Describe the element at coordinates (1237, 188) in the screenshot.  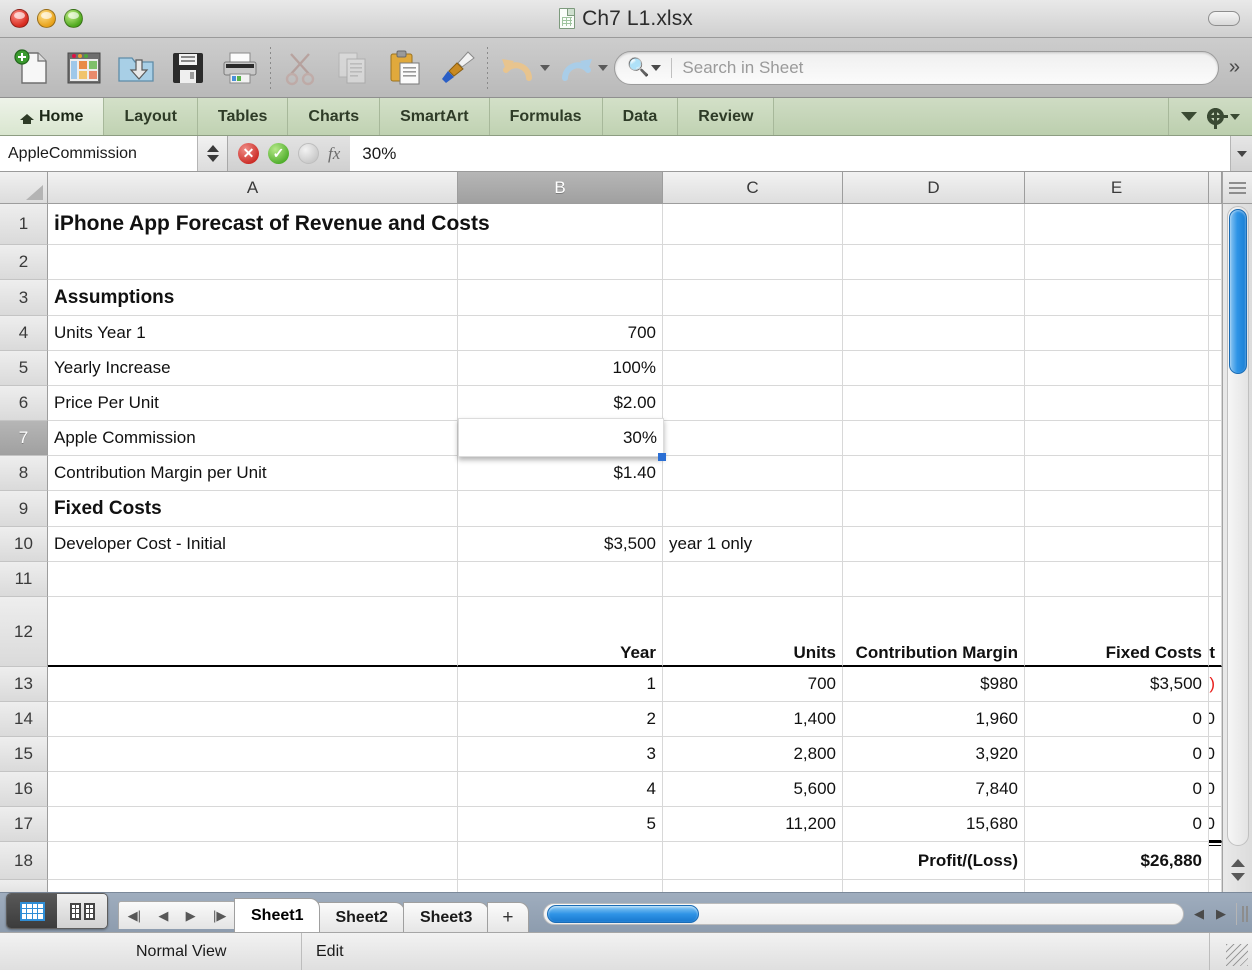
I see `split-box-button` at that location.